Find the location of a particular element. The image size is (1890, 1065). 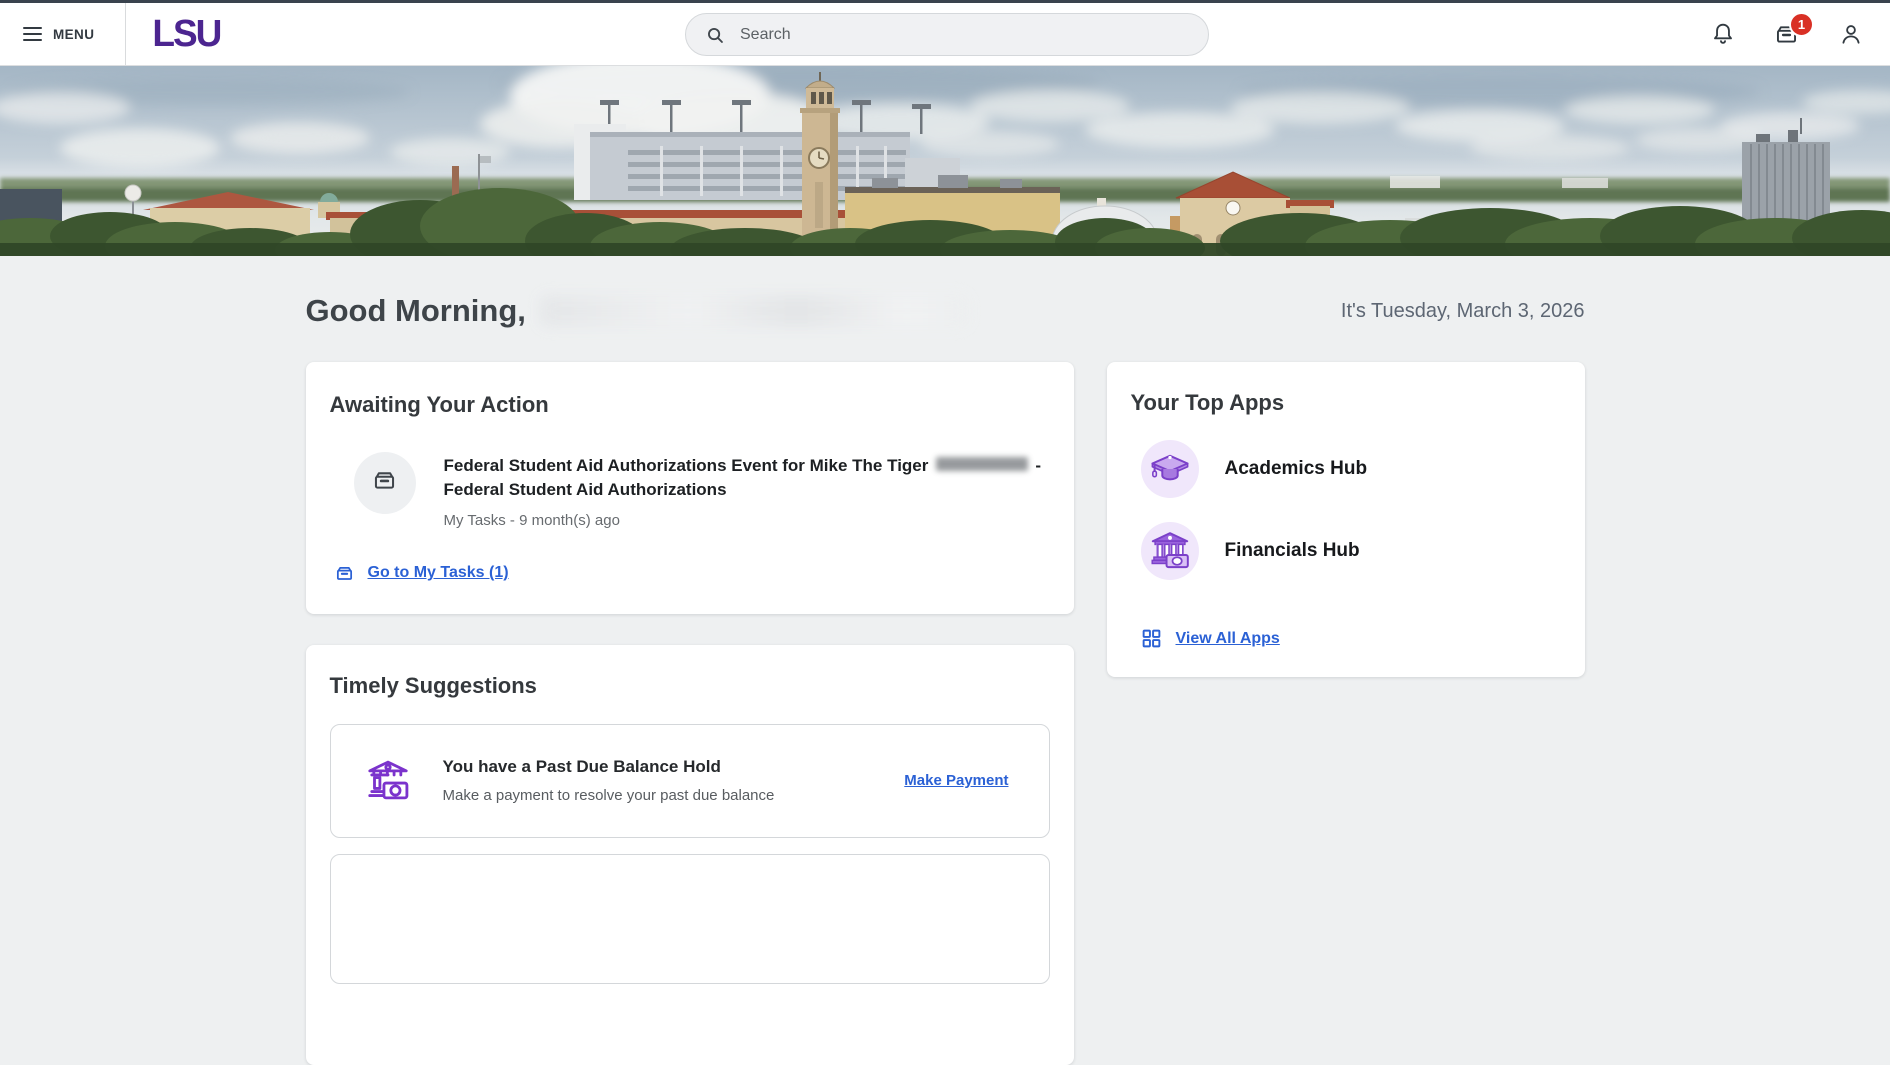

my-tasks-inbox-button: 1 is located at coordinates (1793, 31).